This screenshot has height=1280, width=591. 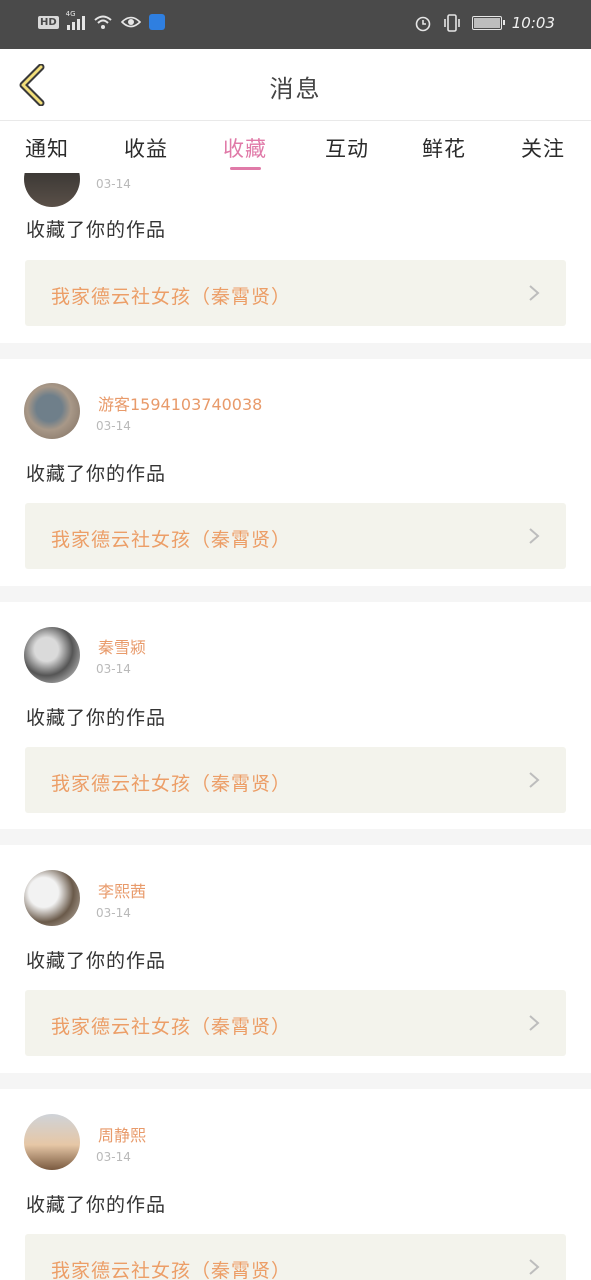 What do you see at coordinates (451, 23) in the screenshot?
I see `vibrate-icon` at bounding box center [451, 23].